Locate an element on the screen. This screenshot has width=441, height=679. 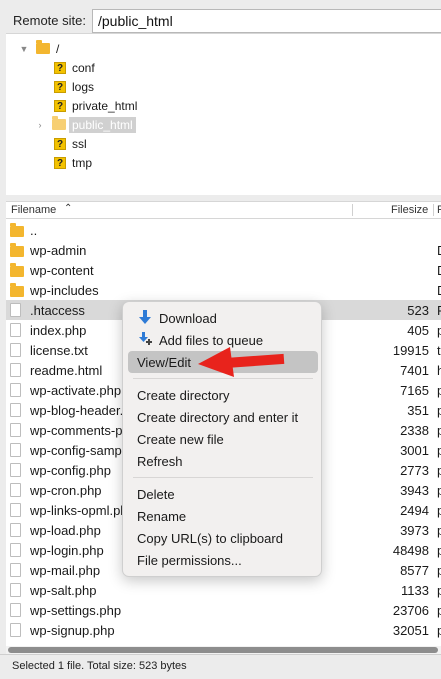
file-row: wp-settings.php 23706 p is located at coordinates (223, 610).